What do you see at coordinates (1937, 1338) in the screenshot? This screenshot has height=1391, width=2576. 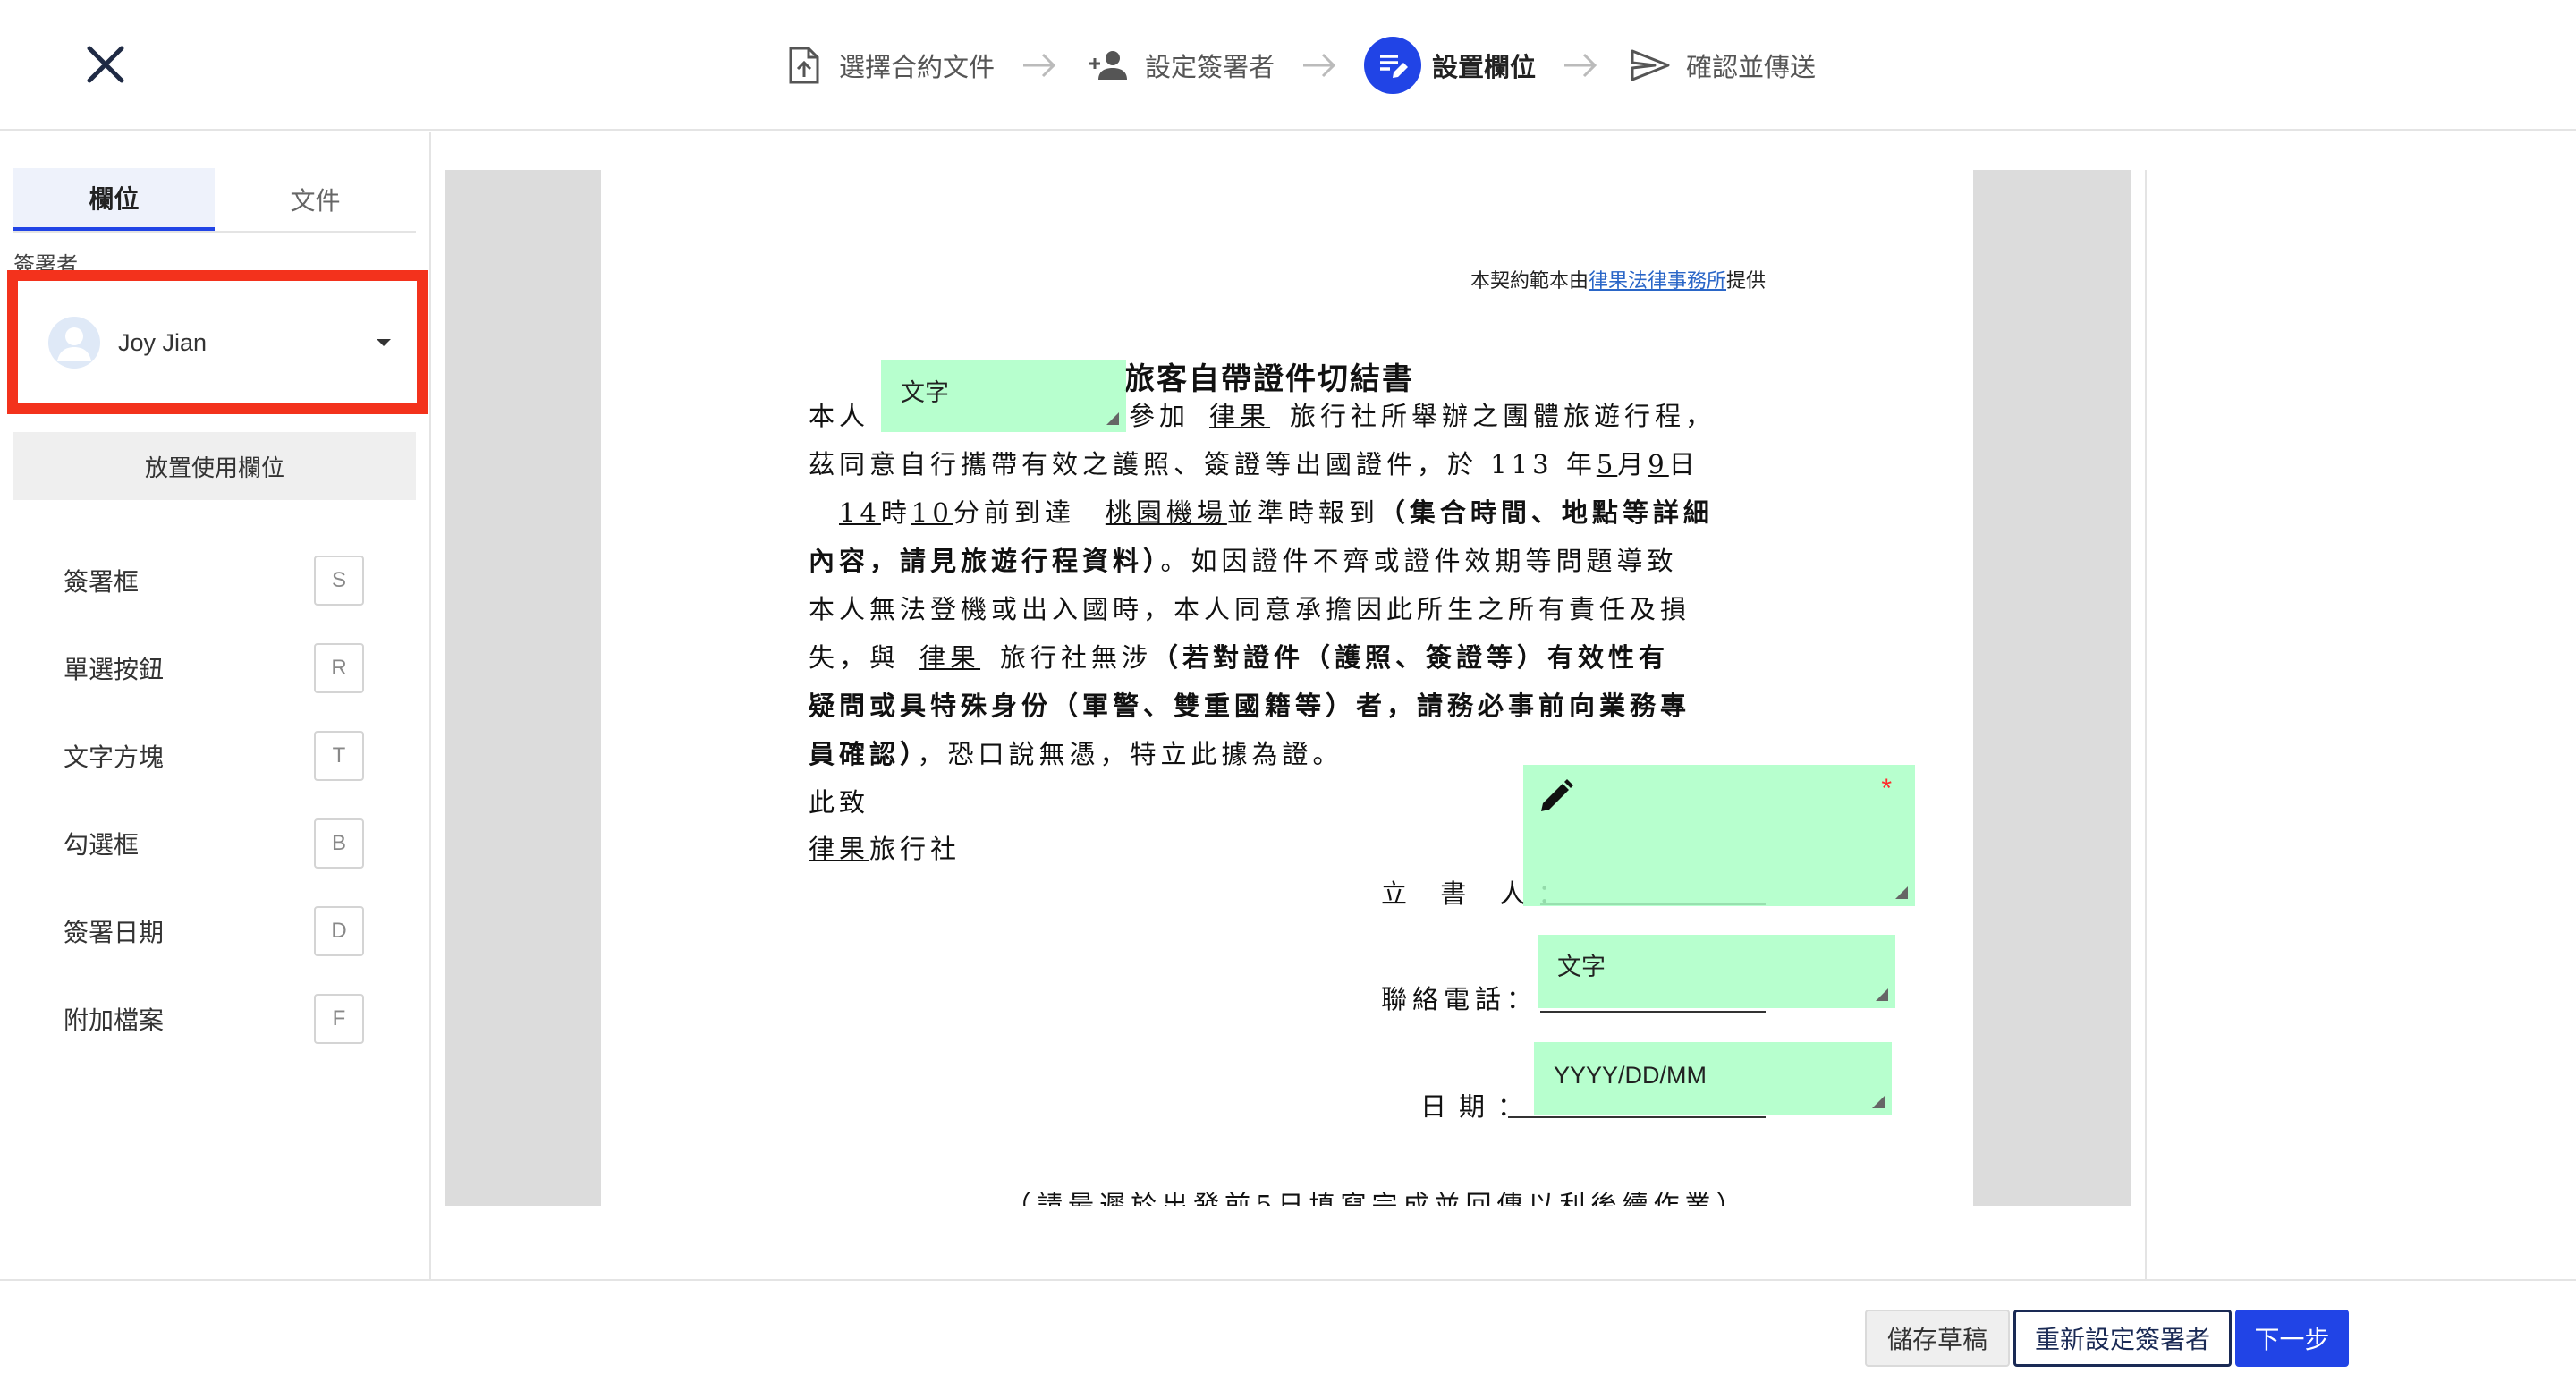 I see `save-draft-button: 儲存草稿` at bounding box center [1937, 1338].